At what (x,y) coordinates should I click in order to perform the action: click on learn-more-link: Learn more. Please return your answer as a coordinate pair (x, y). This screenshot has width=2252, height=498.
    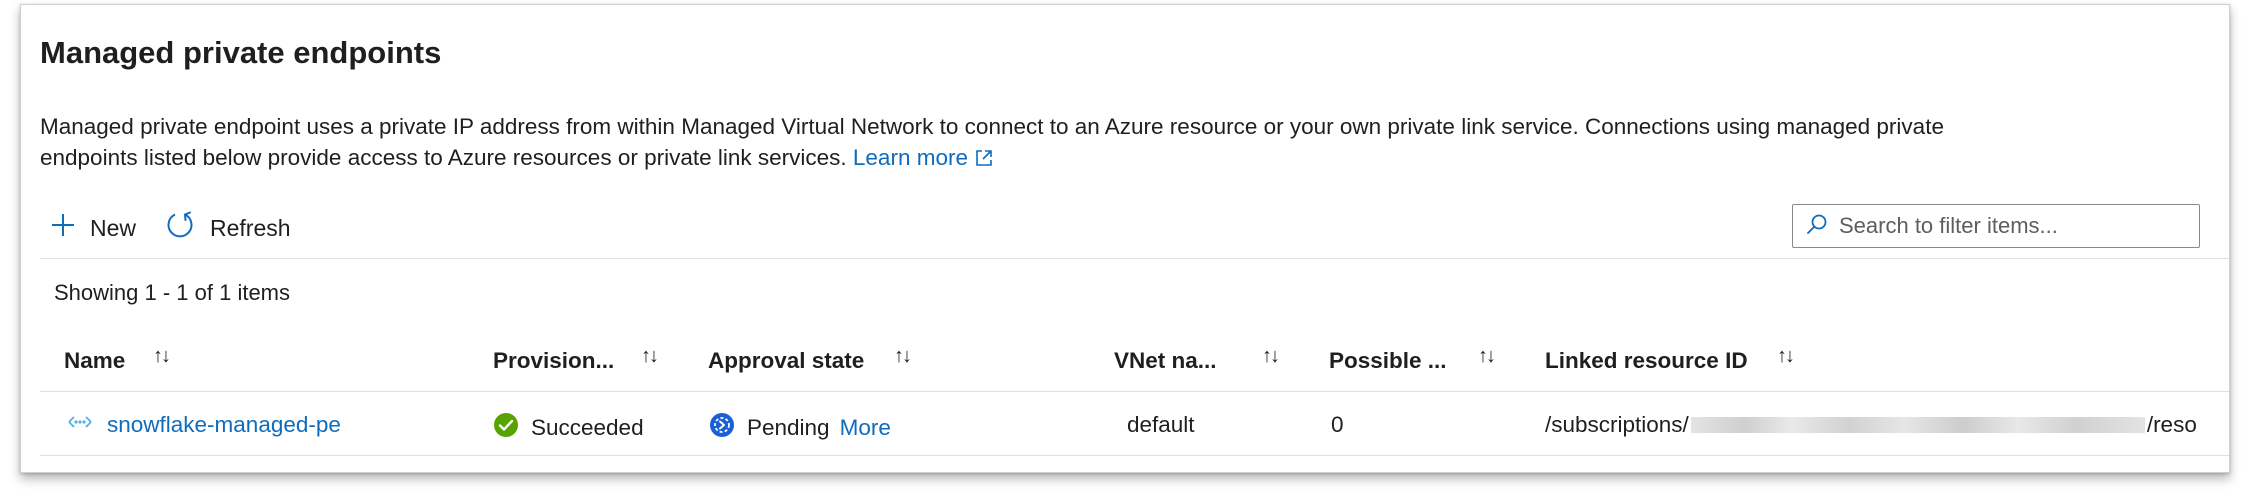
    Looking at the image, I should click on (923, 157).